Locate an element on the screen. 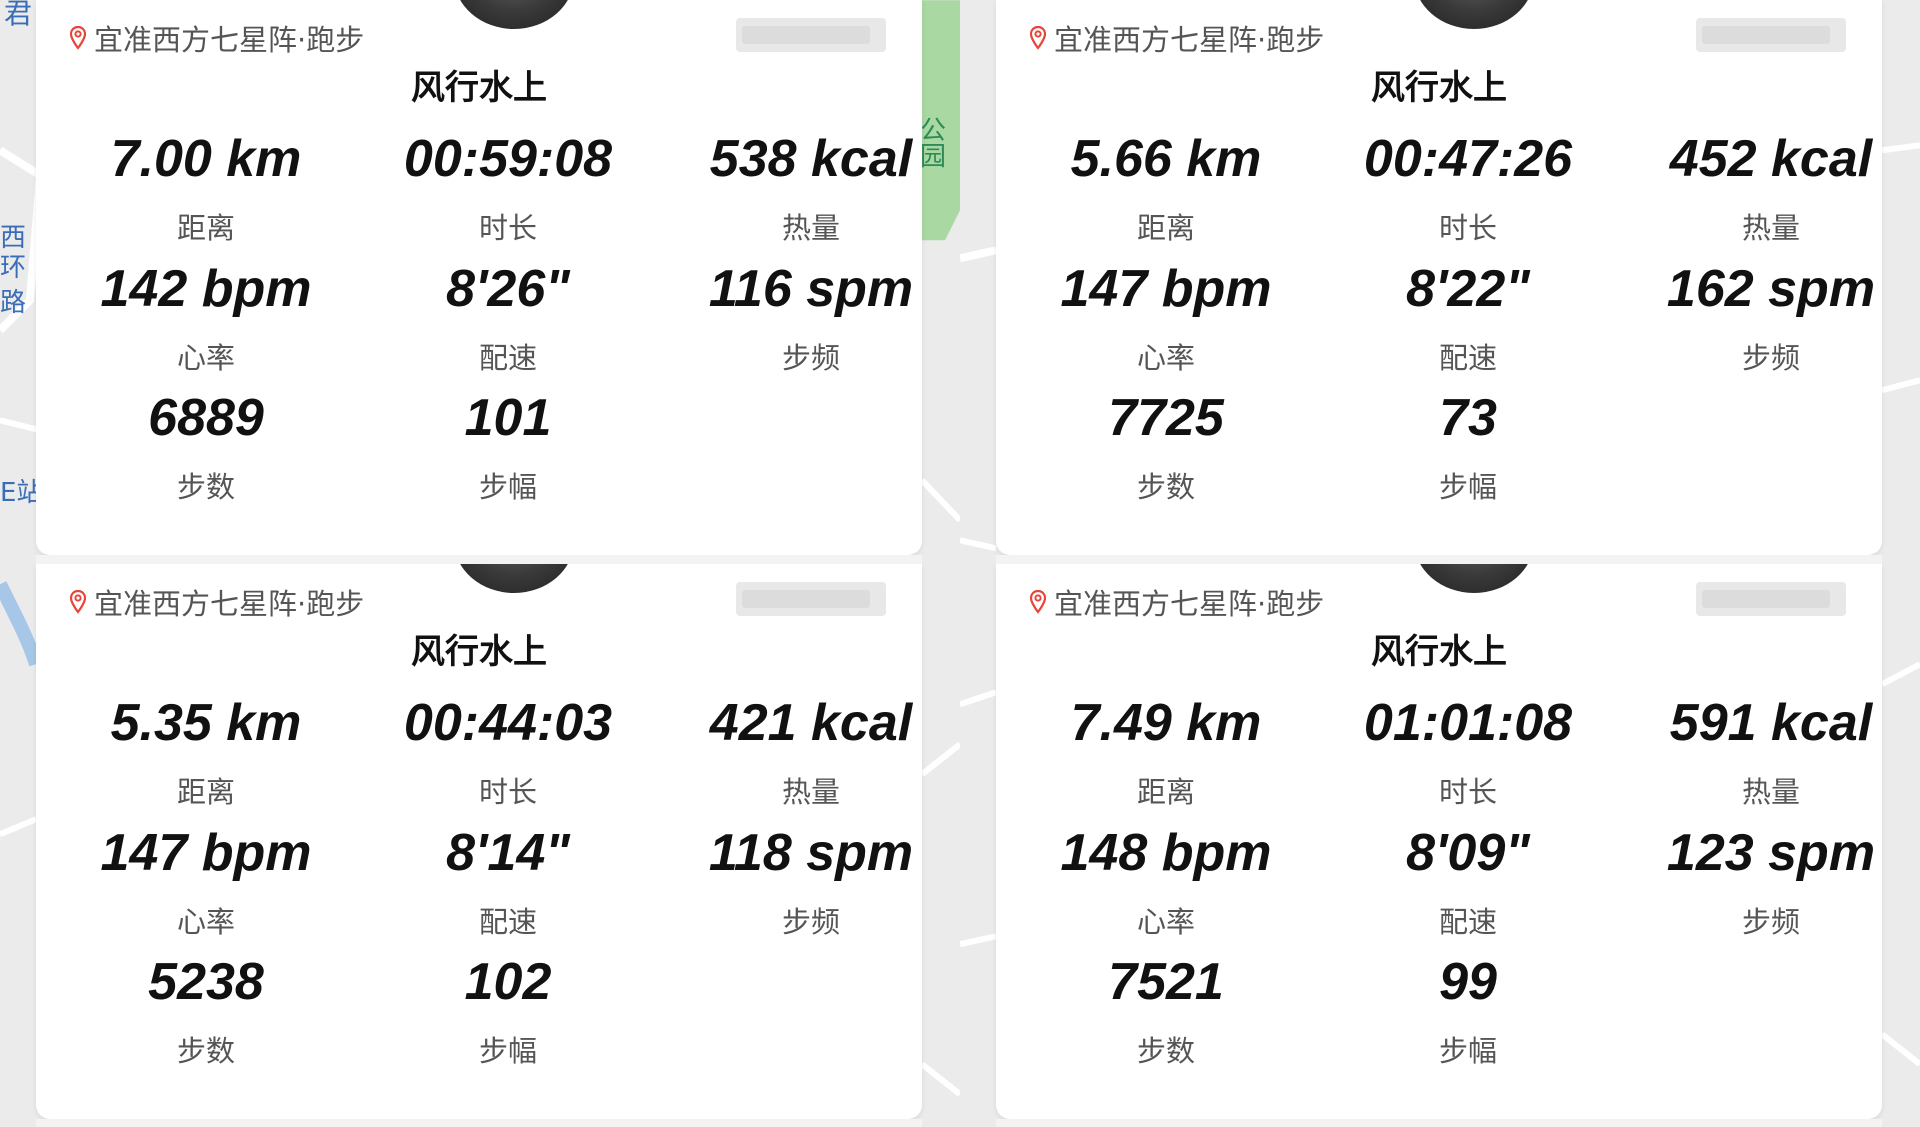  map-label: 路 is located at coordinates (13, 303).